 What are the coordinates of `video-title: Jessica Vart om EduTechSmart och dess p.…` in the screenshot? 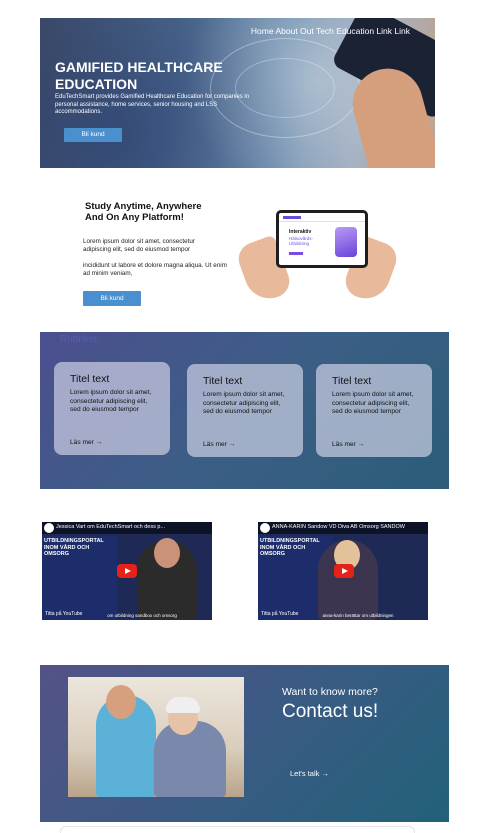 It's located at (110, 527).